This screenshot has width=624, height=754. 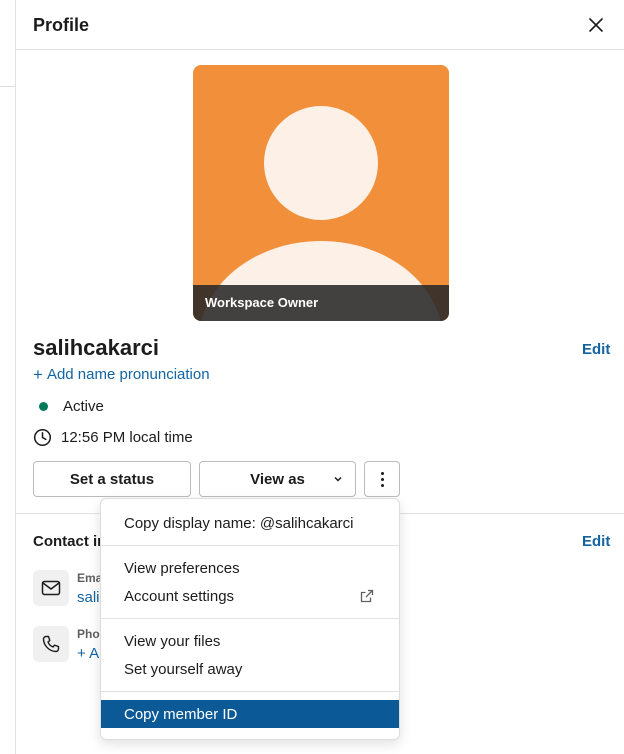 What do you see at coordinates (8, 86) in the screenshot?
I see `left-panel-divider` at bounding box center [8, 86].